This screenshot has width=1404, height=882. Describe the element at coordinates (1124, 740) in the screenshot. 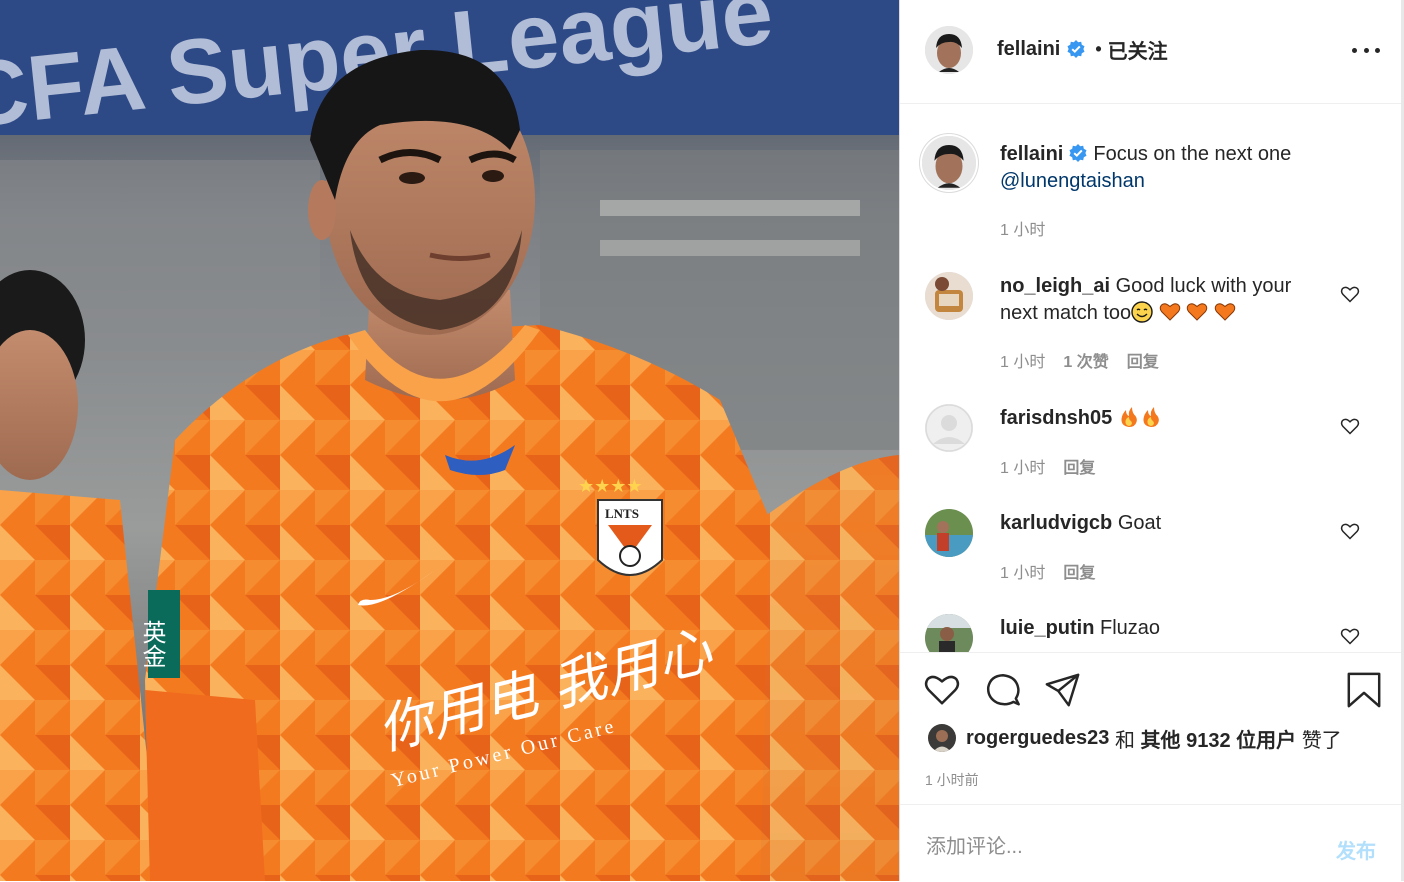

I see `likes-connector: 和` at that location.